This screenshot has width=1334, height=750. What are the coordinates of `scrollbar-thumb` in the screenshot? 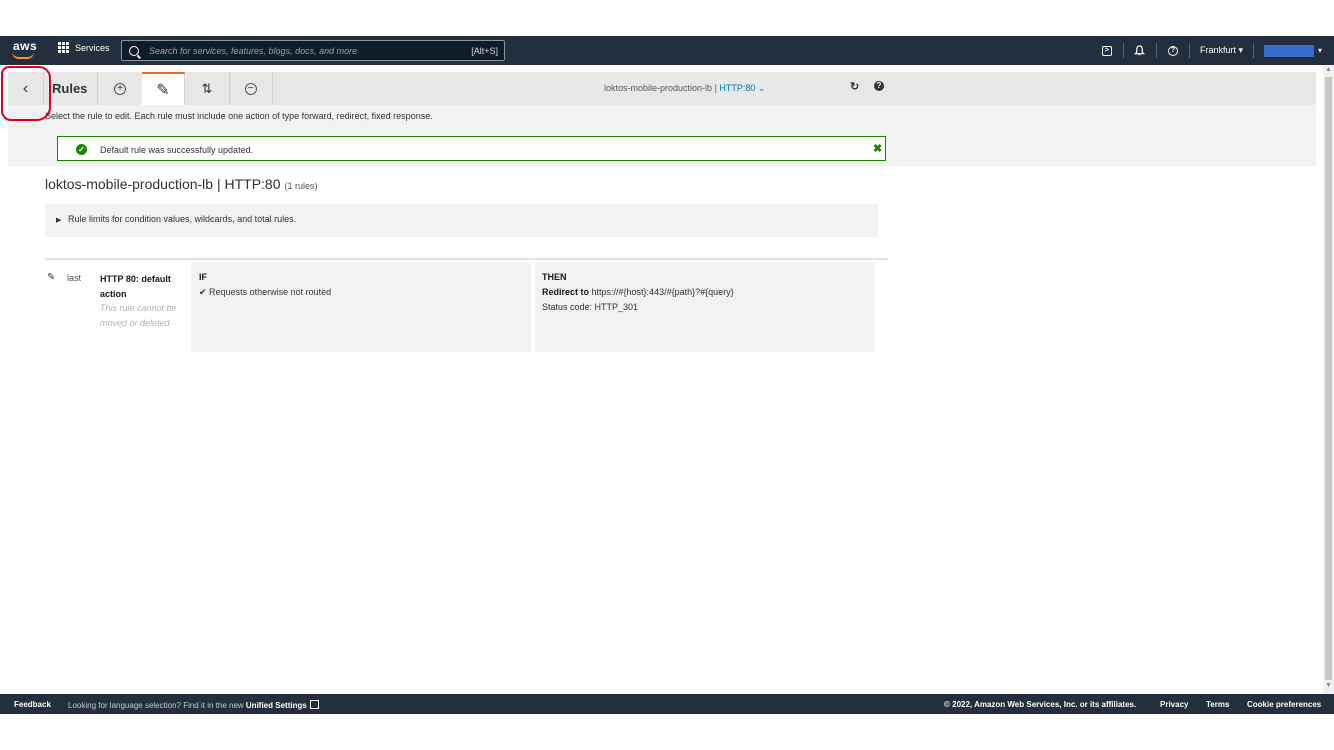 It's located at (1328, 378).